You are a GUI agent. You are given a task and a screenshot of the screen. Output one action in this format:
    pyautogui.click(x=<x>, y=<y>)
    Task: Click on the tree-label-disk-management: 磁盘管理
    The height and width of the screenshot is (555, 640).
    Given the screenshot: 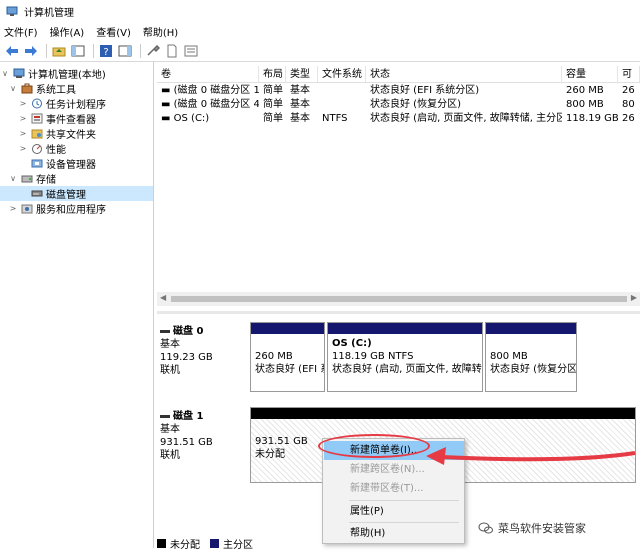 What is the action you would take?
    pyautogui.click(x=66, y=195)
    